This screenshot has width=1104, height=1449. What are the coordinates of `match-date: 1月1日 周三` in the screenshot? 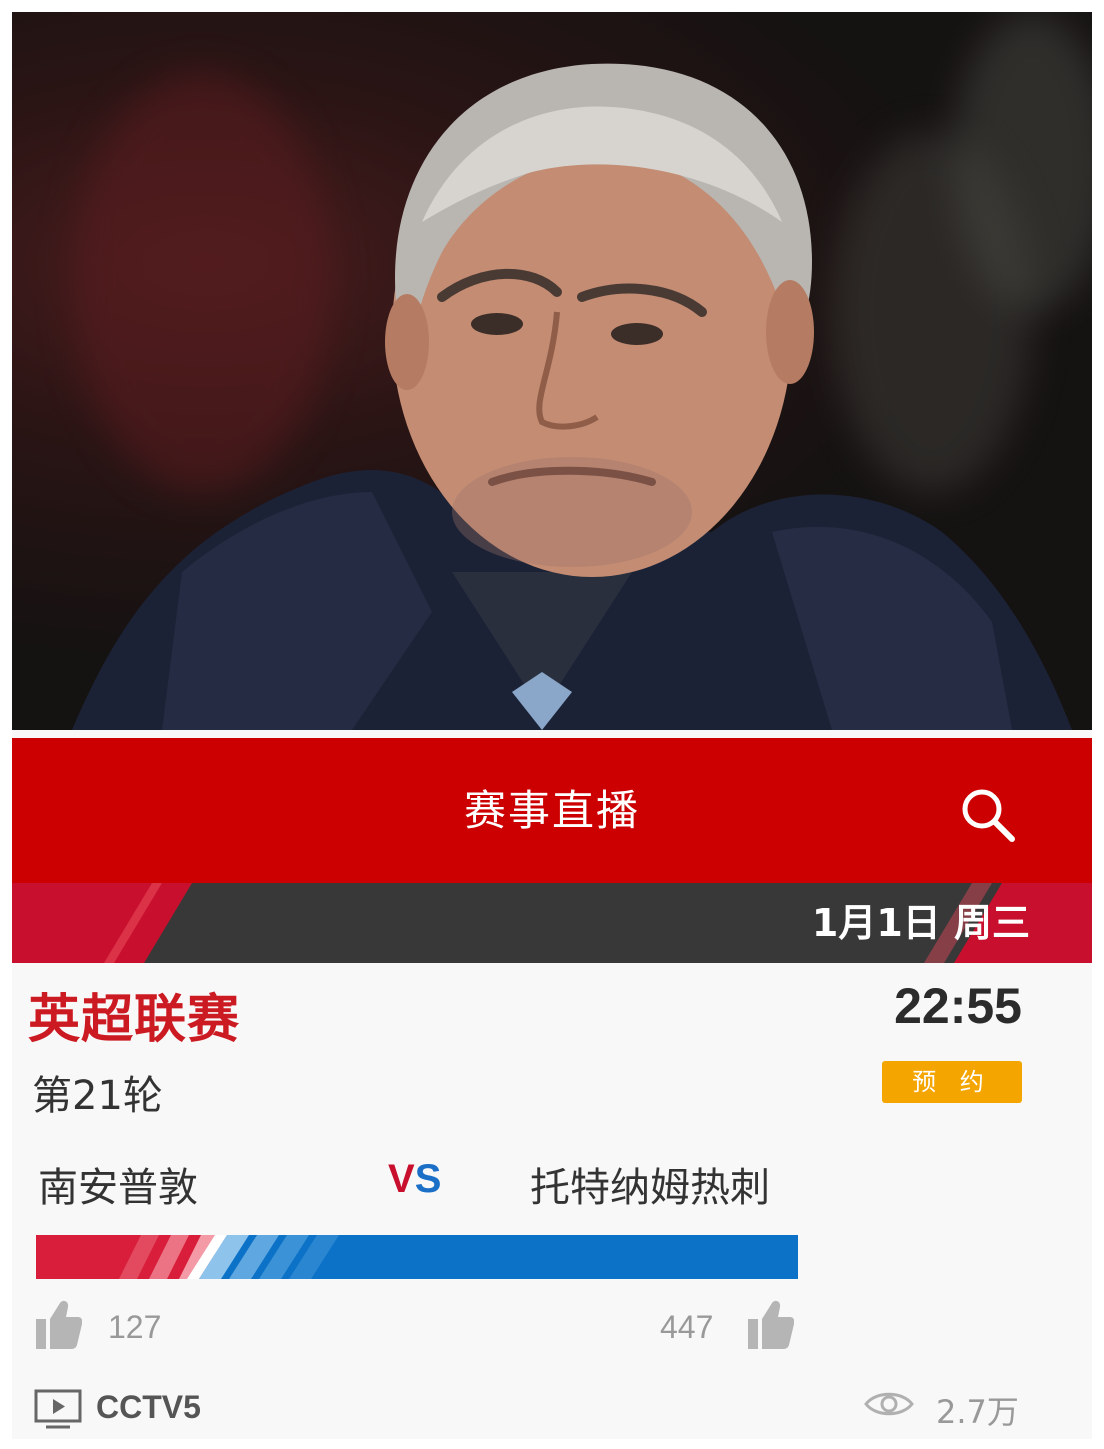 It's located at (920, 923).